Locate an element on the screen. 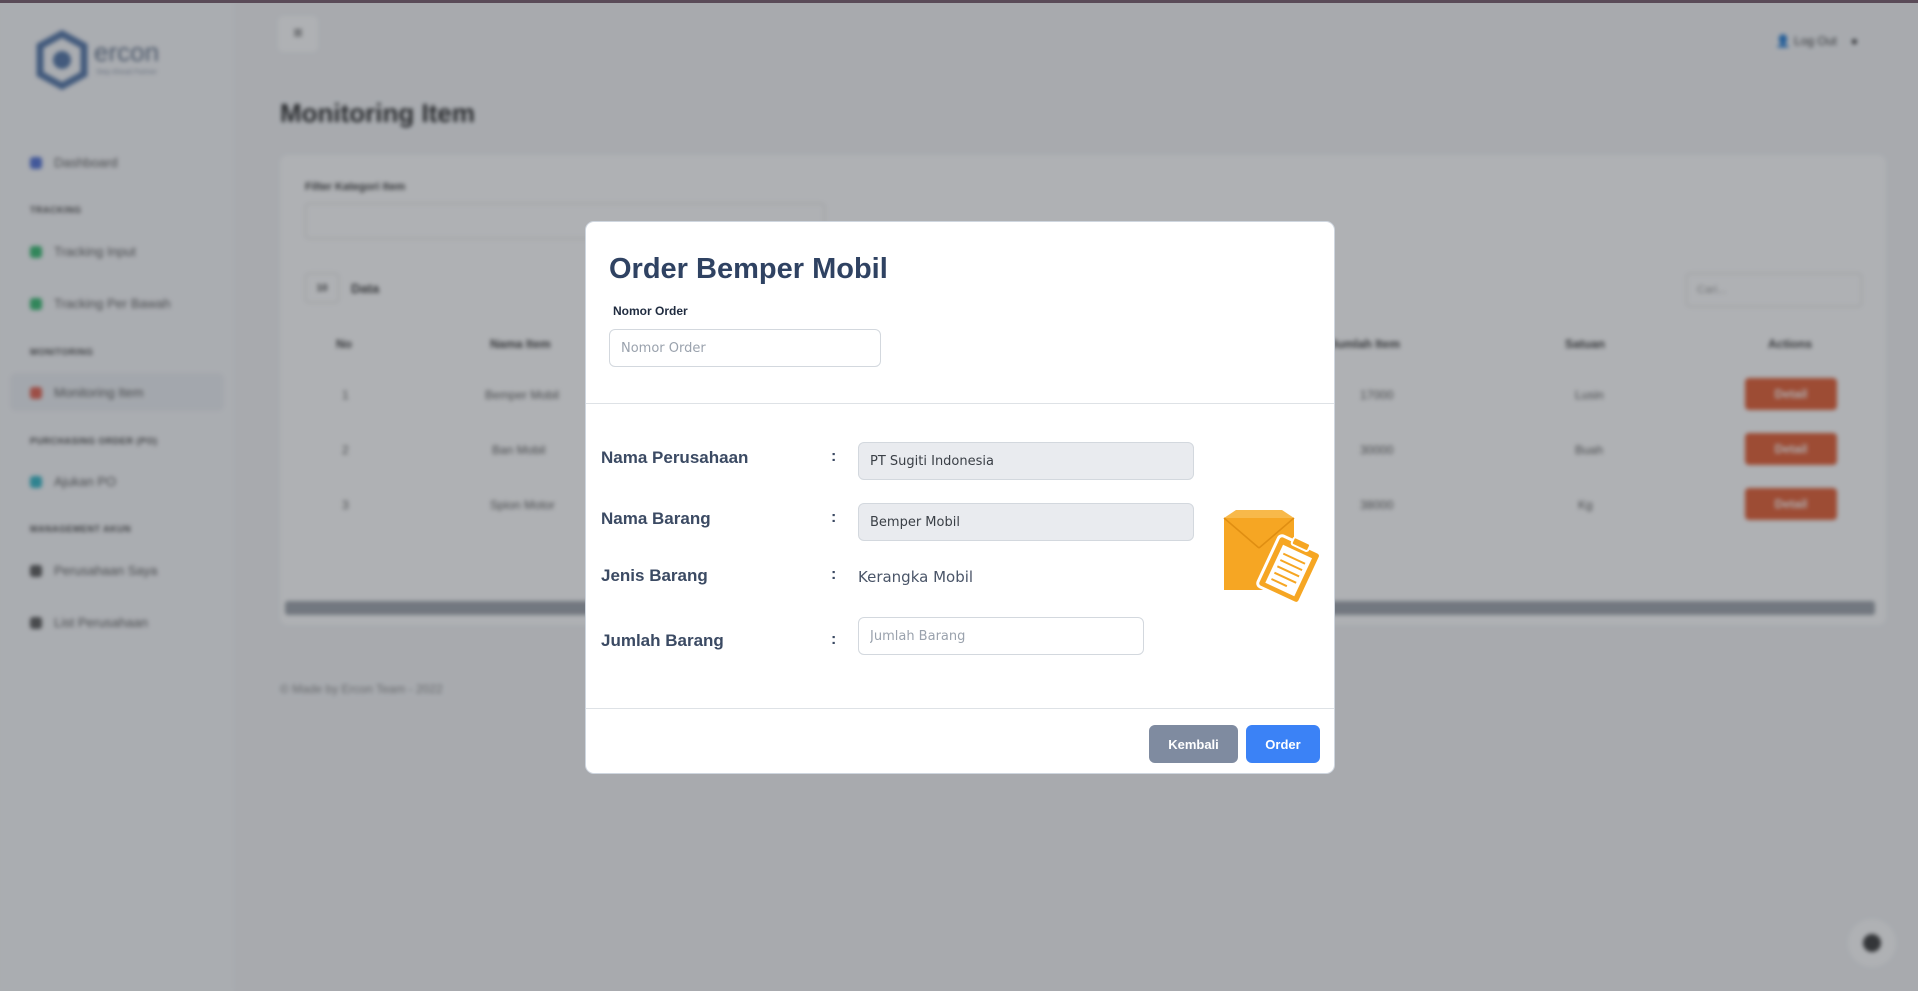 This screenshot has width=1918, height=991. nama-barang-label: Nama Barang is located at coordinates (656, 518).